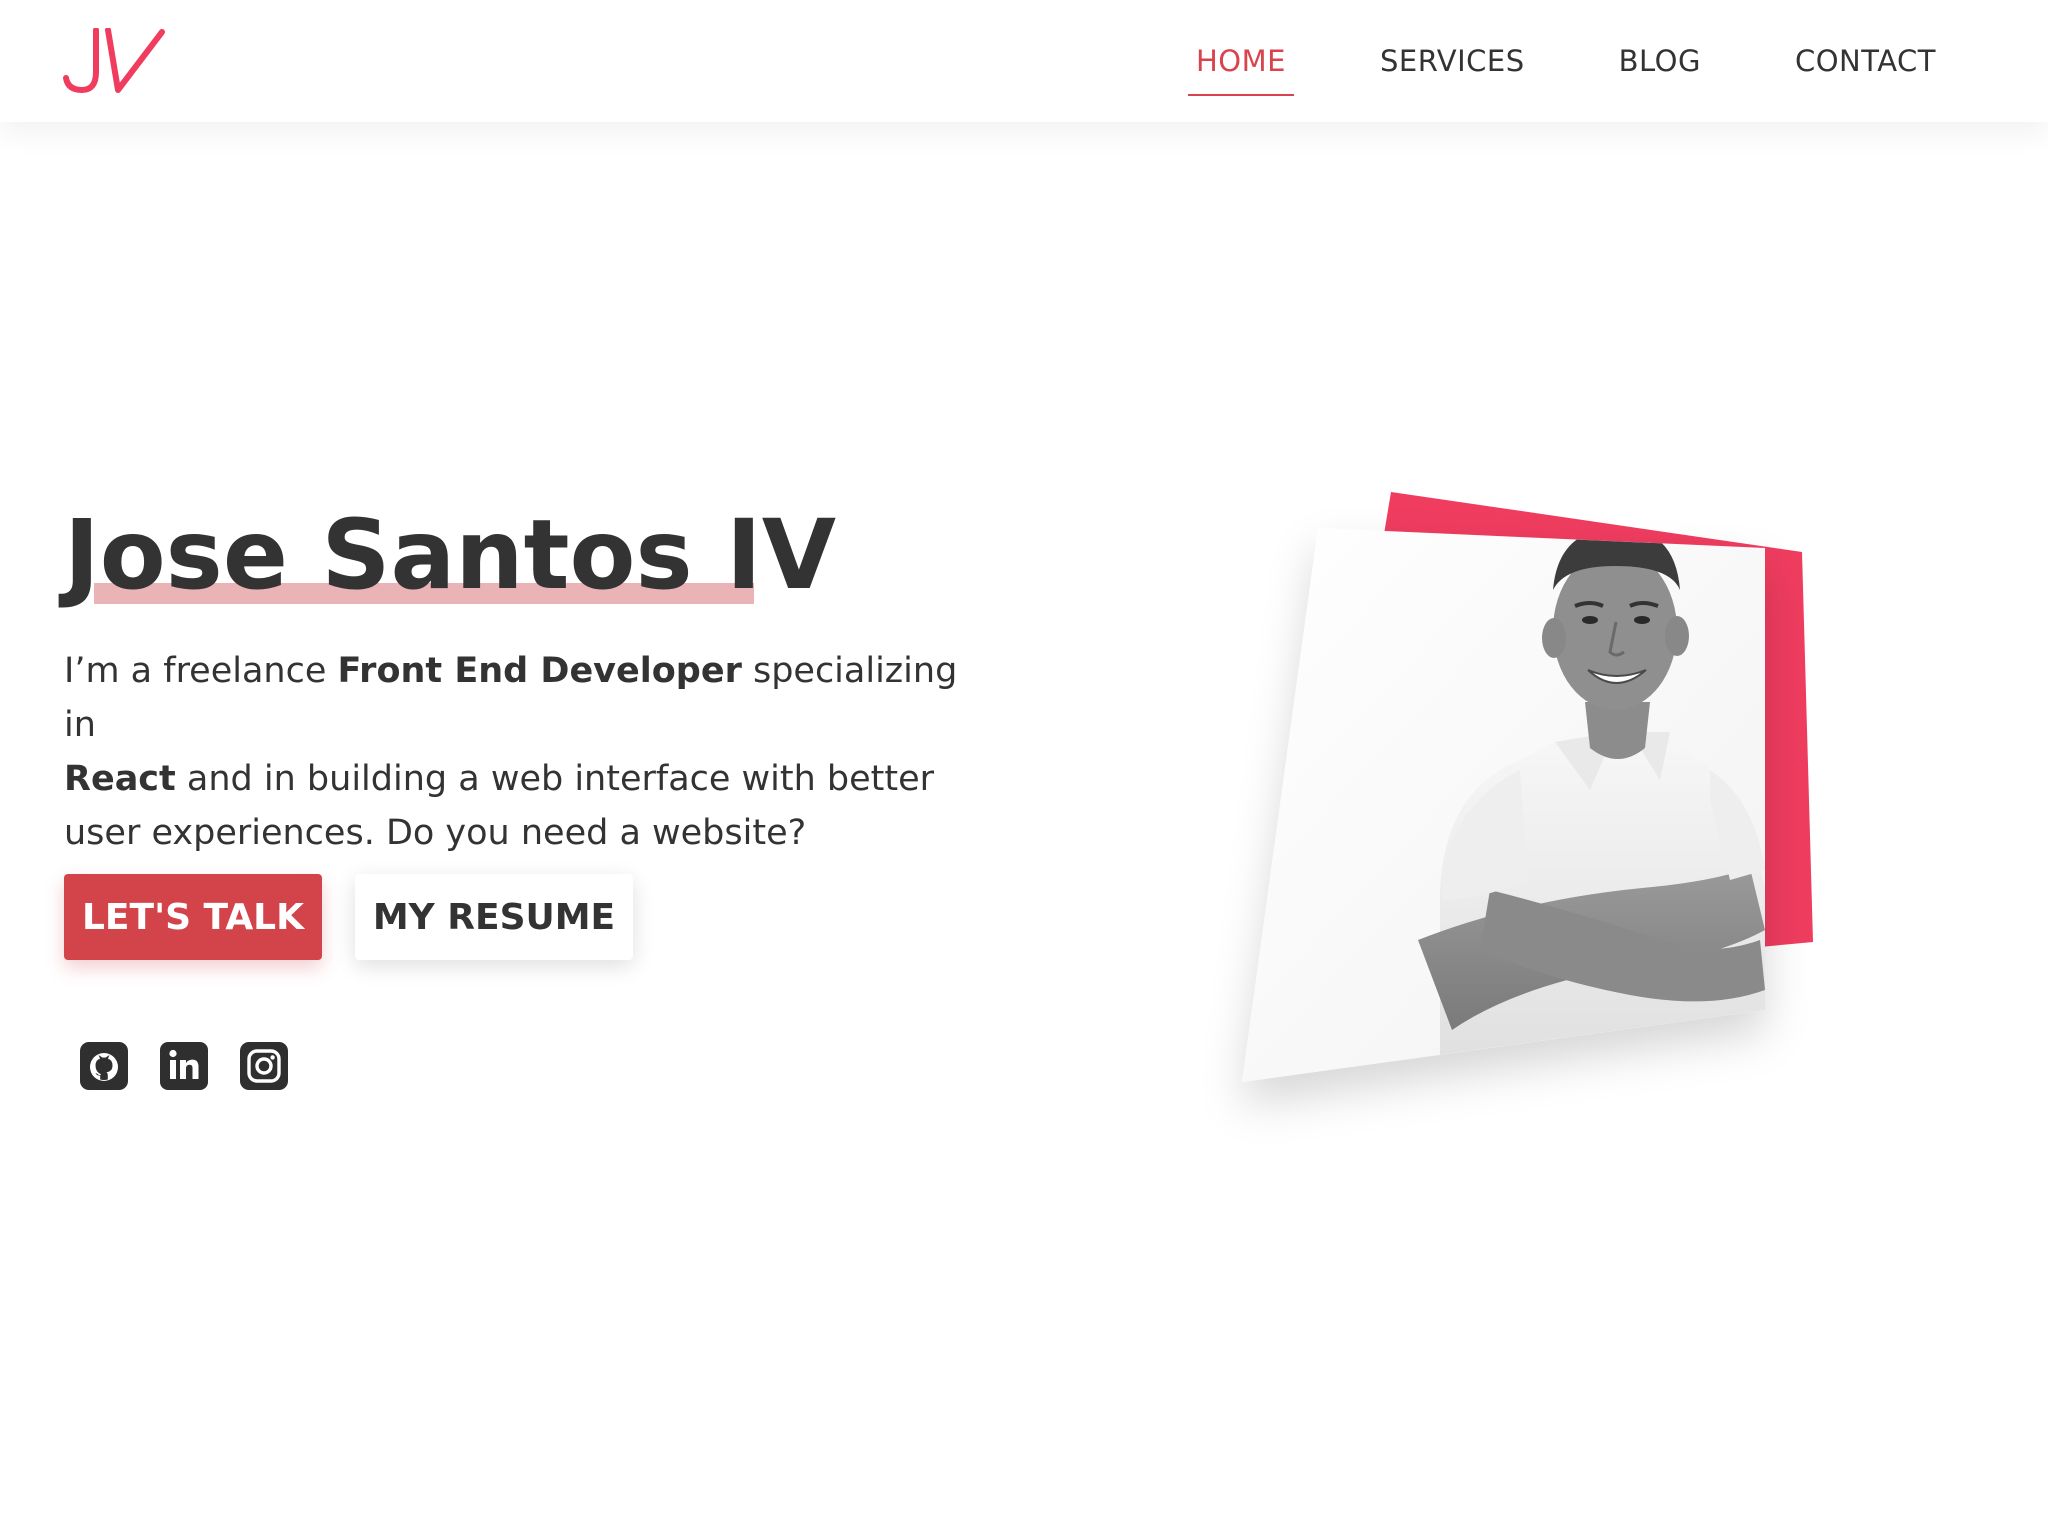  I want to click on github-icon, so click(104, 1066).